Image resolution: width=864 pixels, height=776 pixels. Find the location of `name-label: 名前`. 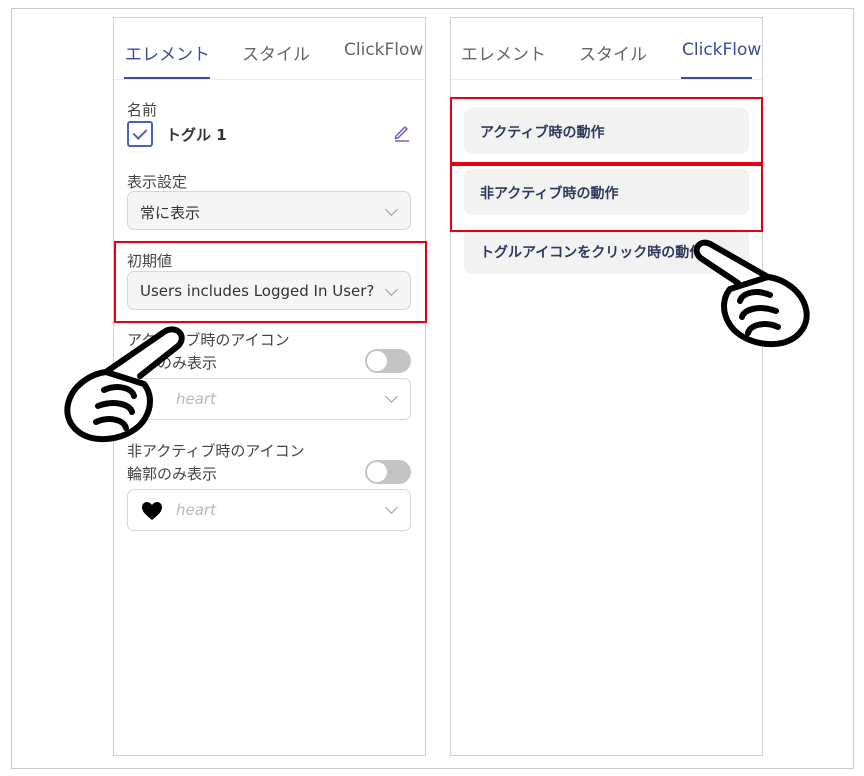

name-label: 名前 is located at coordinates (142, 110).